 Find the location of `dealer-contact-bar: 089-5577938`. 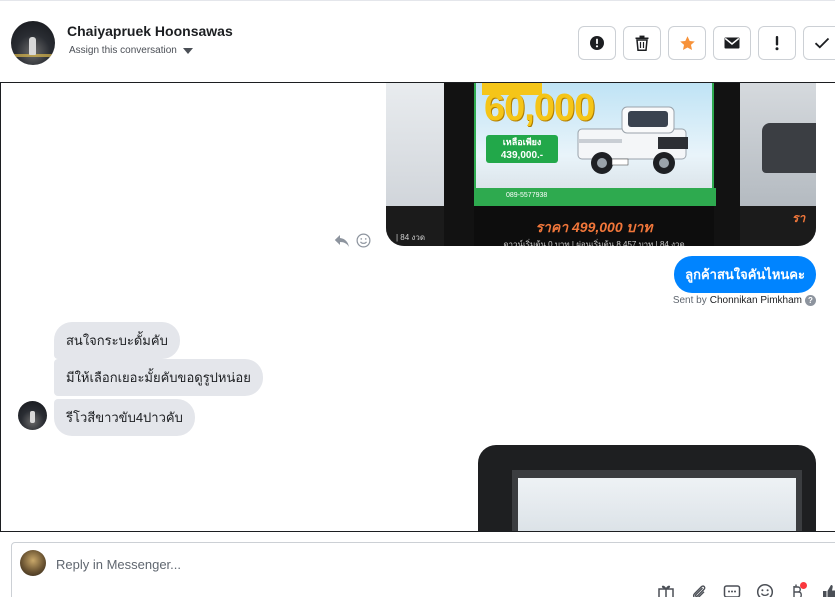

dealer-contact-bar: 089-5577938 is located at coordinates (596, 197).